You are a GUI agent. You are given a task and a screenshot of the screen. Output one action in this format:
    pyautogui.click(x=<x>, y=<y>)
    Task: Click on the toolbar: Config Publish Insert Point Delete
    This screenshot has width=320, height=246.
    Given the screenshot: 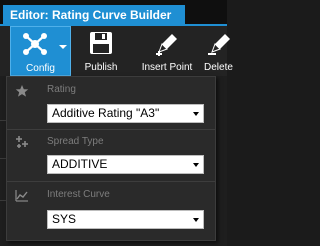 What is the action you would take?
    pyautogui.click(x=116, y=51)
    